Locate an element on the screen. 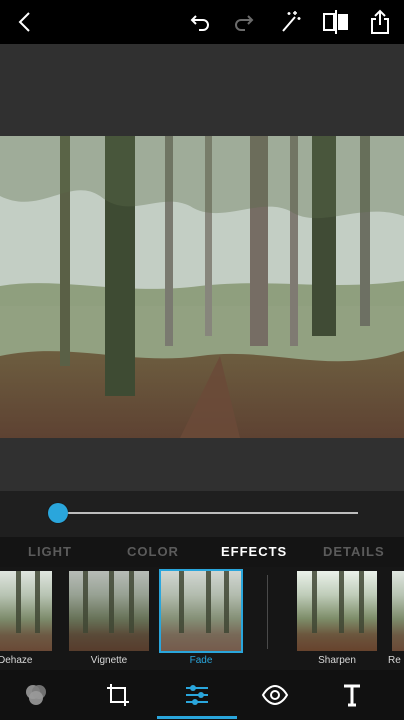  effects-strip: Dehaze Vignette Fade Sharpen Re is located at coordinates (202, 618).